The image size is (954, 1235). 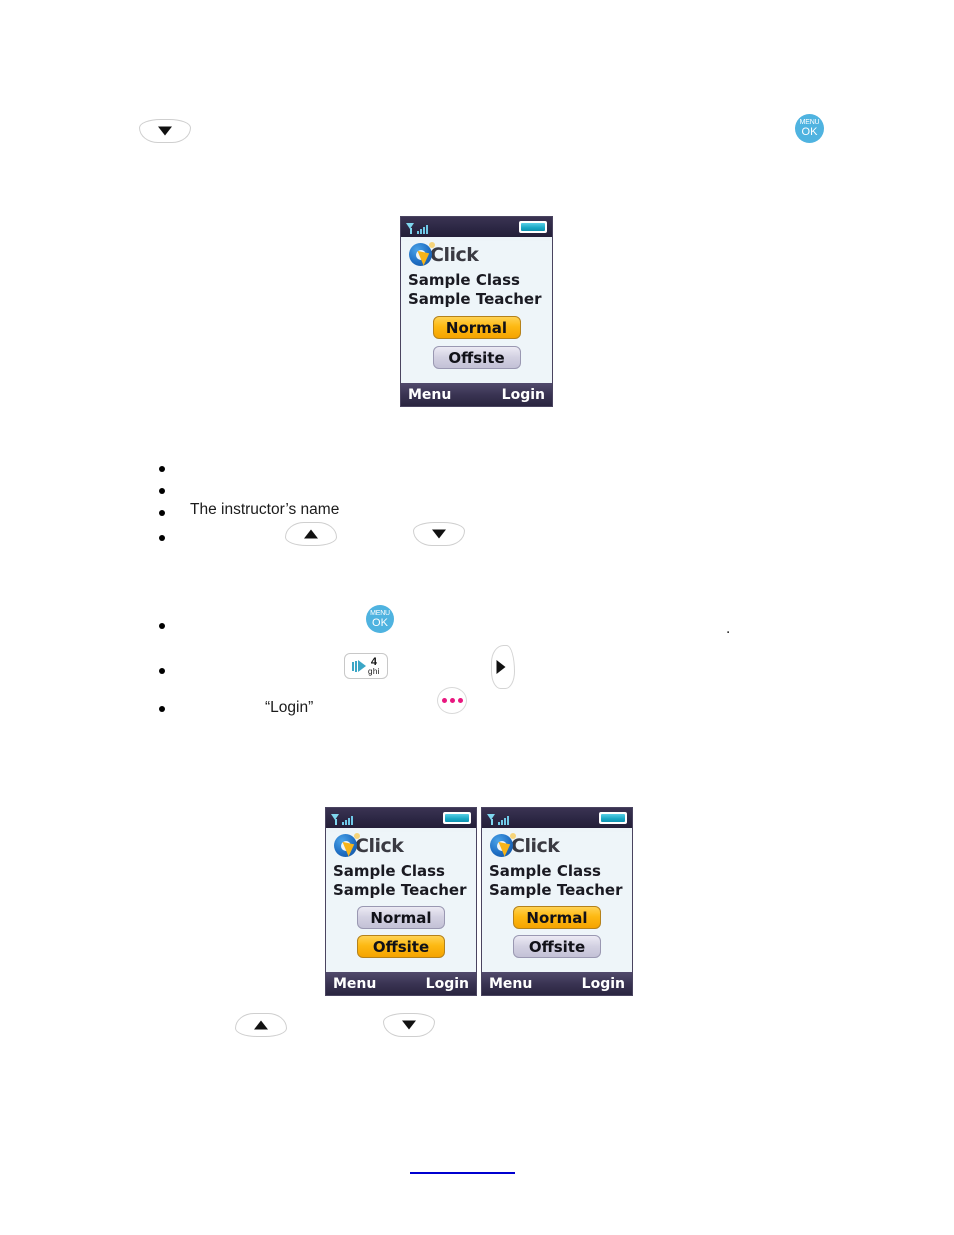 I want to click on list-item-text-instructor-name: The instructor’s name, so click(x=265, y=509).